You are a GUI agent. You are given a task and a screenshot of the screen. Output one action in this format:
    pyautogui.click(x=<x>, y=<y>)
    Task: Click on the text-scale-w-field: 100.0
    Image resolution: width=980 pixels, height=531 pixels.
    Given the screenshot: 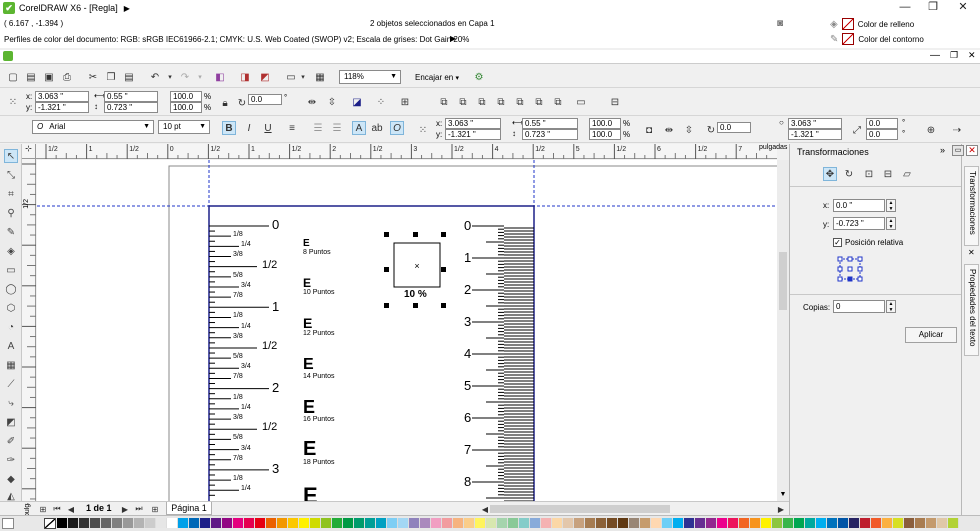 What is the action you would take?
    pyautogui.click(x=605, y=123)
    